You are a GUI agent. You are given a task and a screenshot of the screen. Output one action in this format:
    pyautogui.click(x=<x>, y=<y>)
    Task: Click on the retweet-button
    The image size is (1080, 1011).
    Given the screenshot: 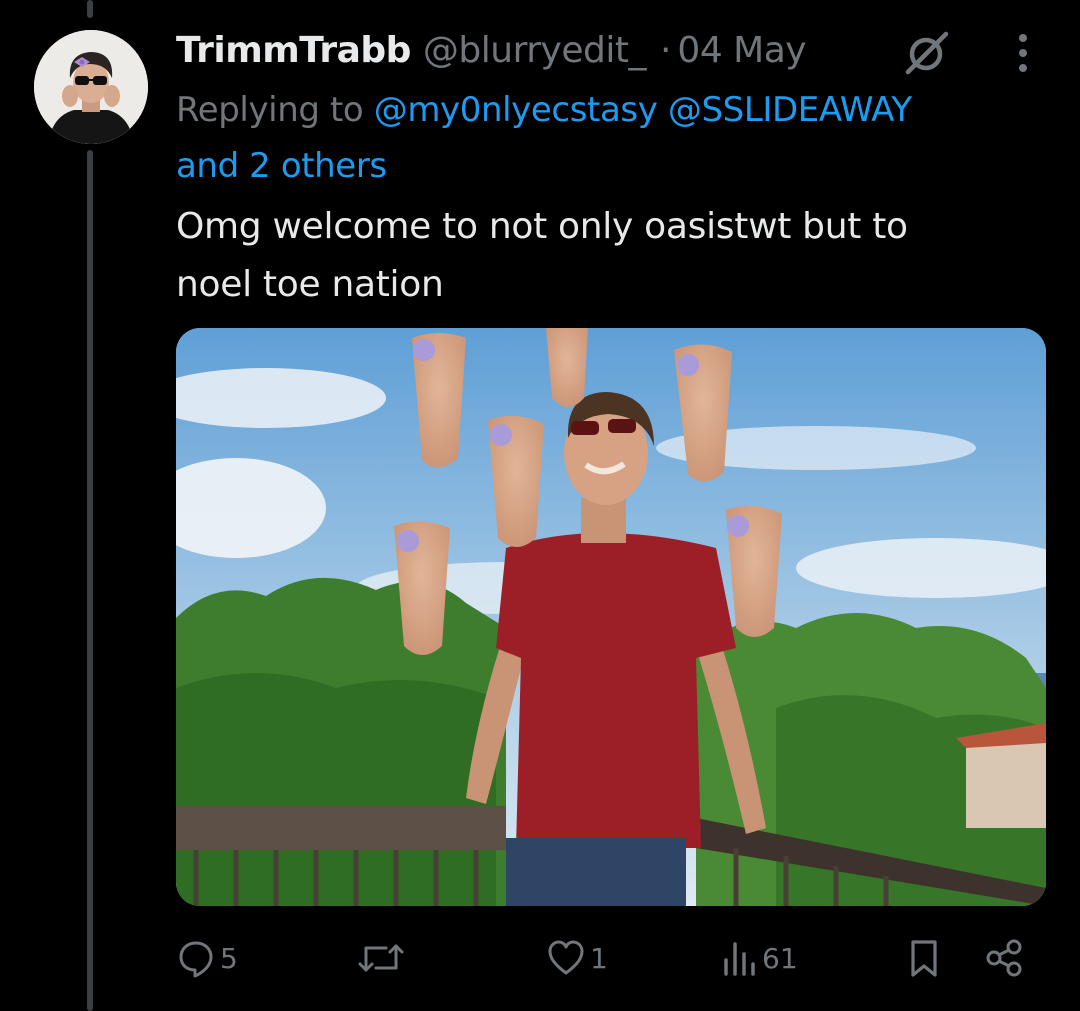 What is the action you would take?
    pyautogui.click(x=383, y=958)
    